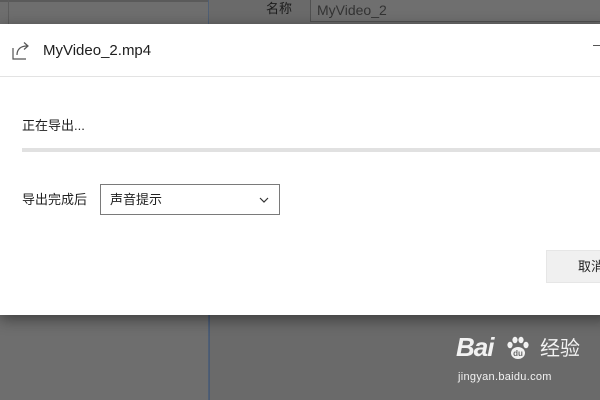 This screenshot has height=400, width=600. Describe the element at coordinates (560, 348) in the screenshot. I see `watermark-logo-suffix: 经验` at that location.